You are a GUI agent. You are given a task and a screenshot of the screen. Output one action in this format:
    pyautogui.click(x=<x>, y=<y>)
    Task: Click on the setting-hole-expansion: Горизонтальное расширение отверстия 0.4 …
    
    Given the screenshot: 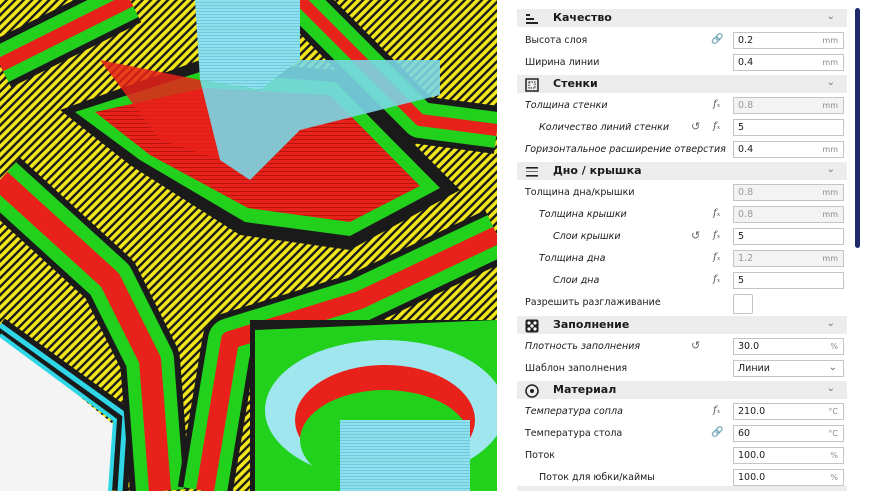 What is the action you would take?
    pyautogui.click(x=682, y=150)
    